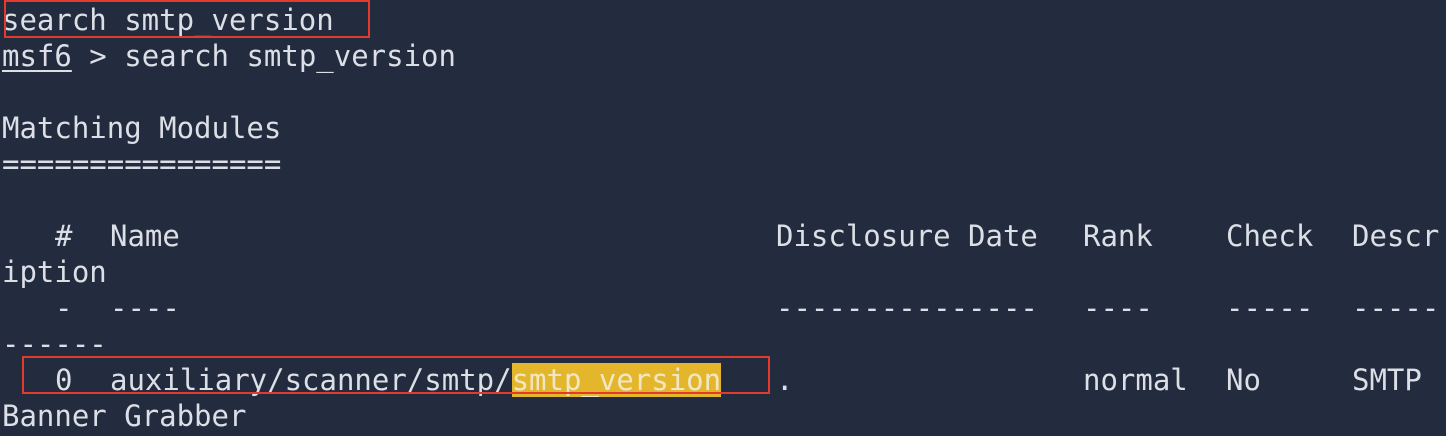  I want to click on search-match-highlight: smtp_version, so click(616, 380).